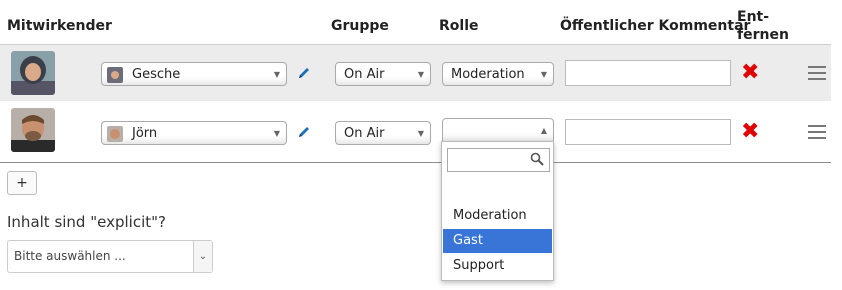  I want to click on dropdown-option-support: Support, so click(497, 266).